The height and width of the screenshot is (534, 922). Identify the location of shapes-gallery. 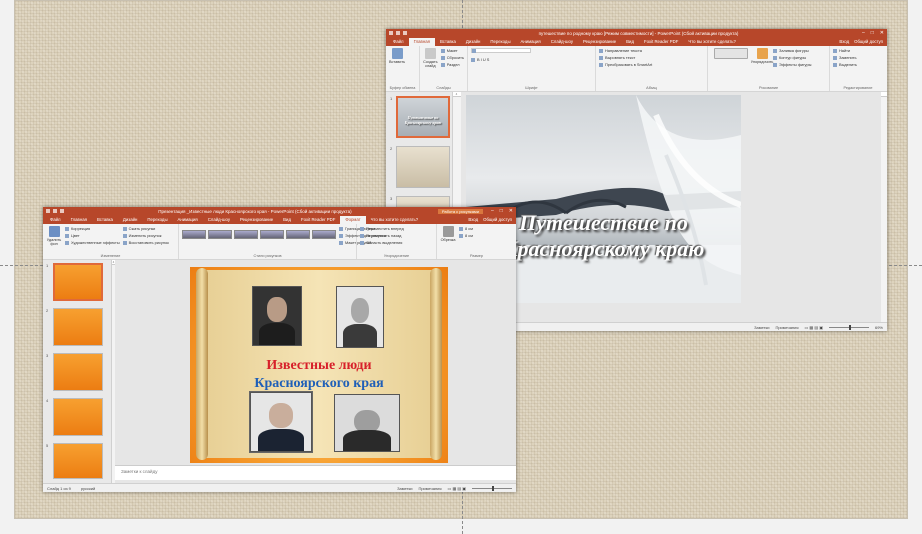
(731, 65).